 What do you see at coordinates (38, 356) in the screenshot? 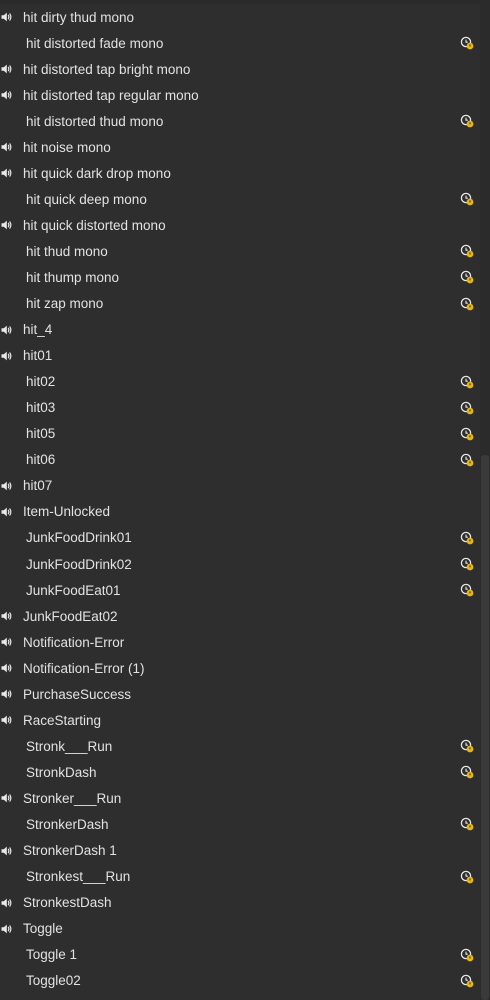
I see `list-item-label: hit01` at bounding box center [38, 356].